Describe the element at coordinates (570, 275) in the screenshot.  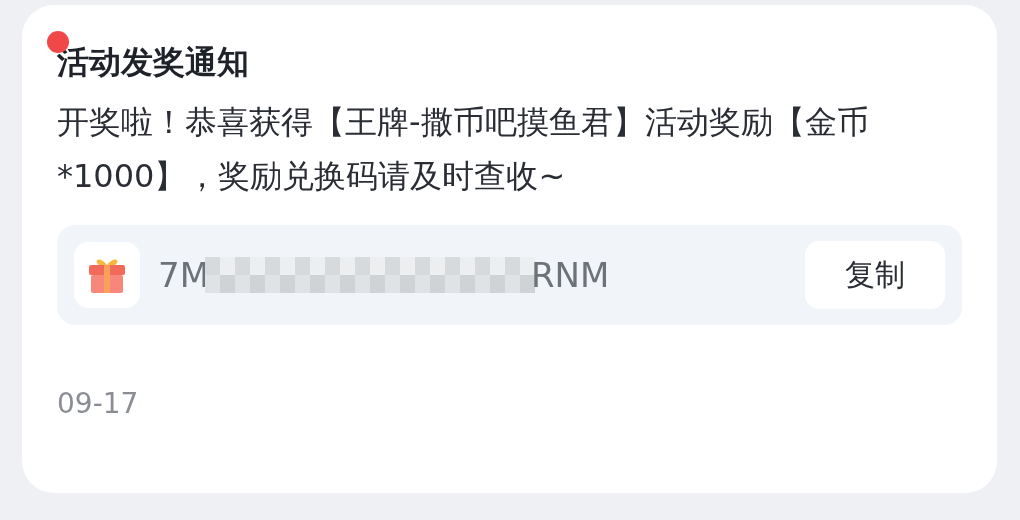
I see `code-text: RNM` at that location.